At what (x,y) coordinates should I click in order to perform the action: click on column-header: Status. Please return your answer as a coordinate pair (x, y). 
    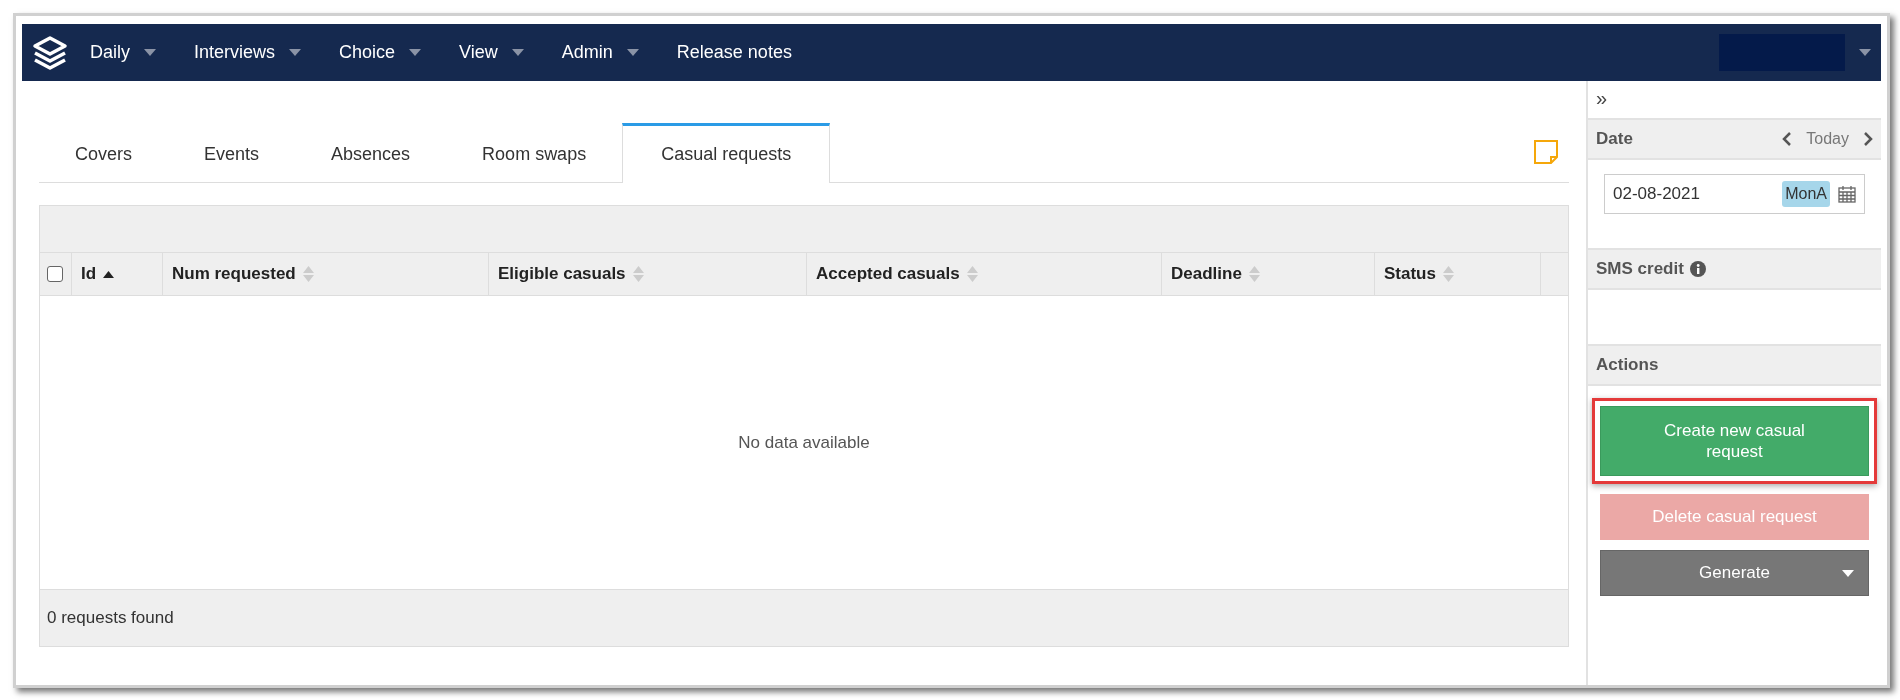
    Looking at the image, I should click on (1410, 274).